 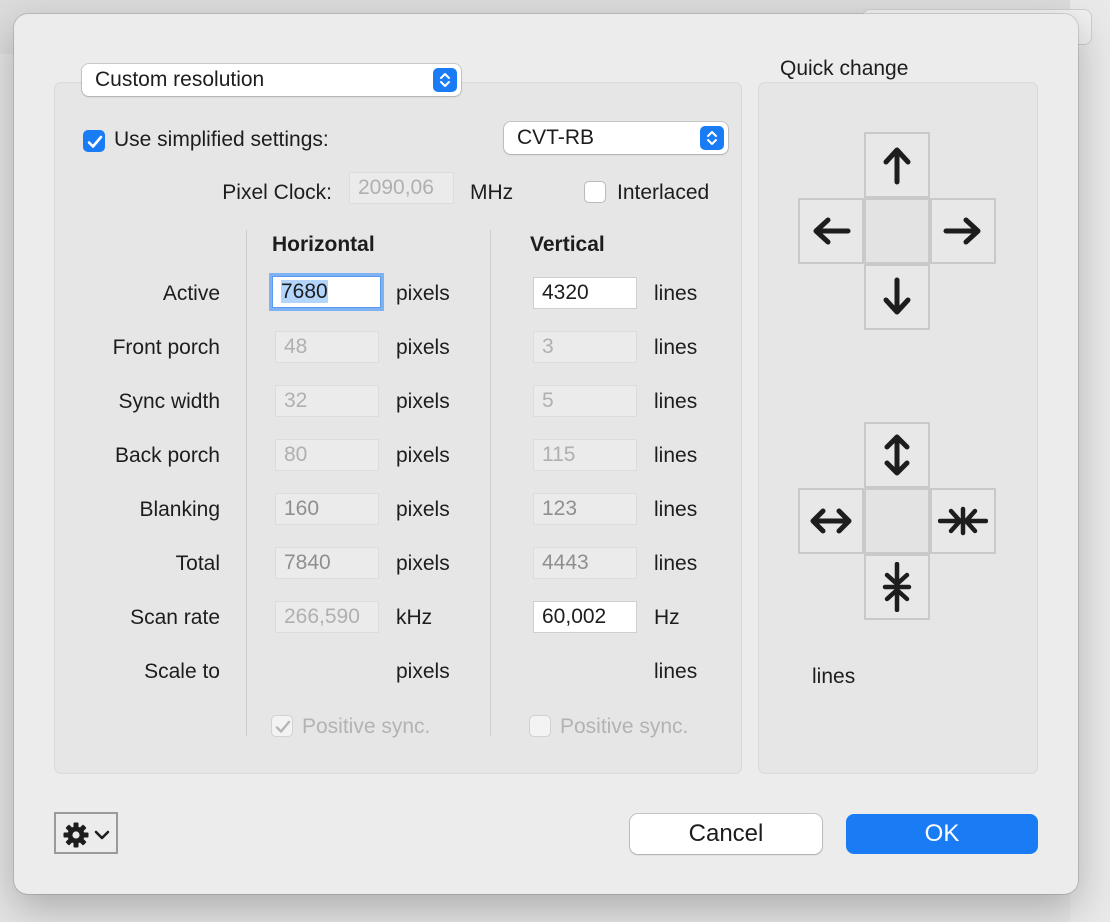 I want to click on shrink-vertical-button, so click(x=897, y=587).